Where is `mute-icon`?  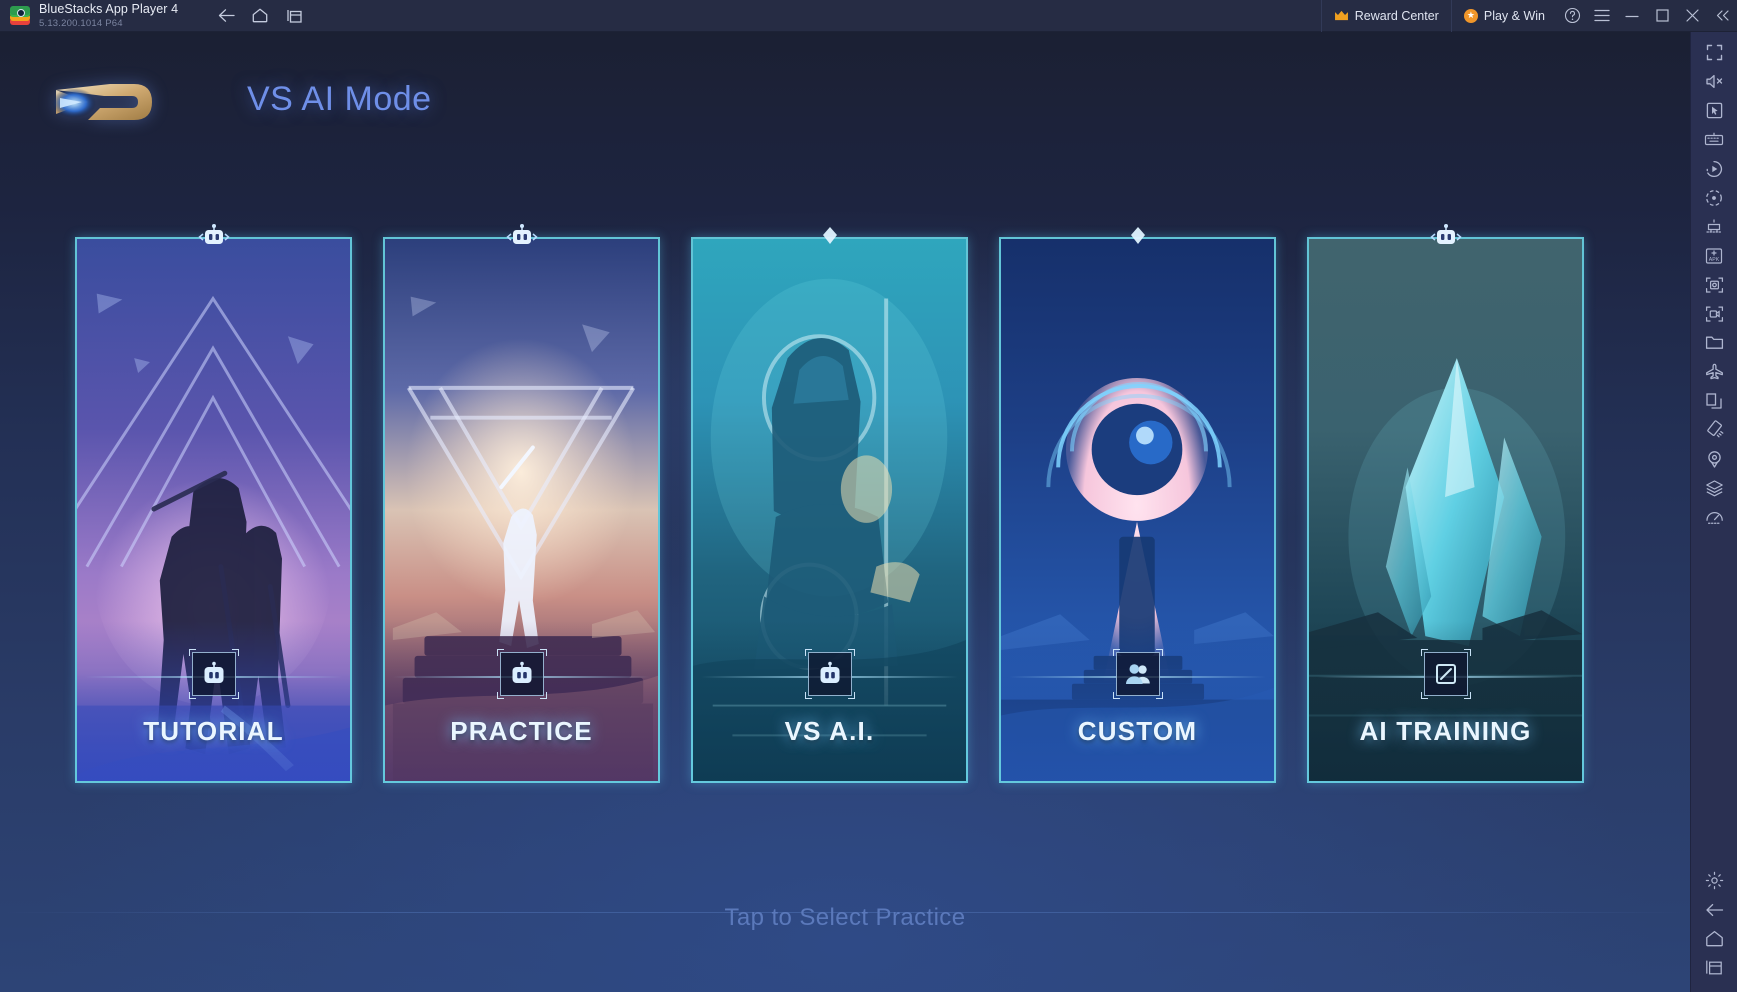
mute-icon is located at coordinates (1714, 81).